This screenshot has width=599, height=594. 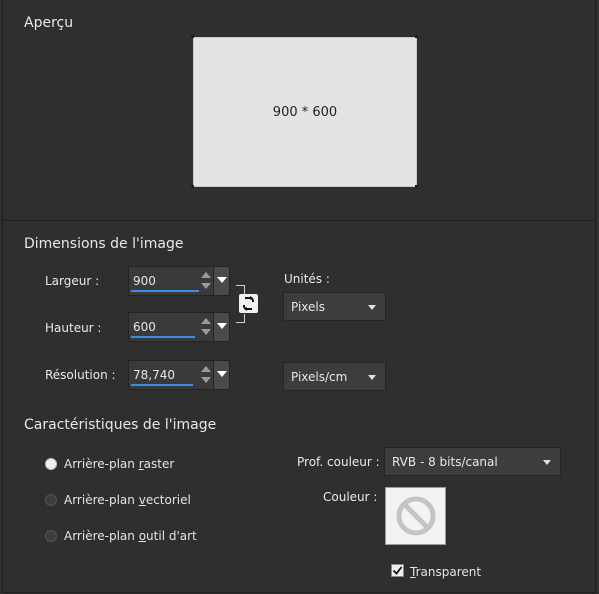 I want to click on link-chain-icon, so click(x=248, y=303).